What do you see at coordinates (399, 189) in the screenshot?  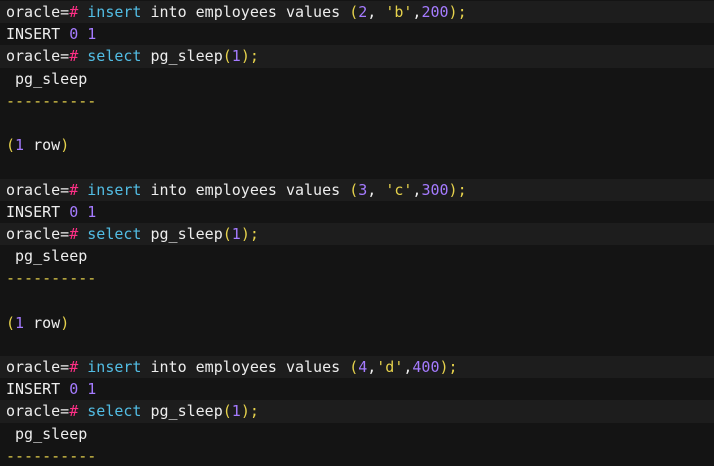 I see `value-string: 'c'` at bounding box center [399, 189].